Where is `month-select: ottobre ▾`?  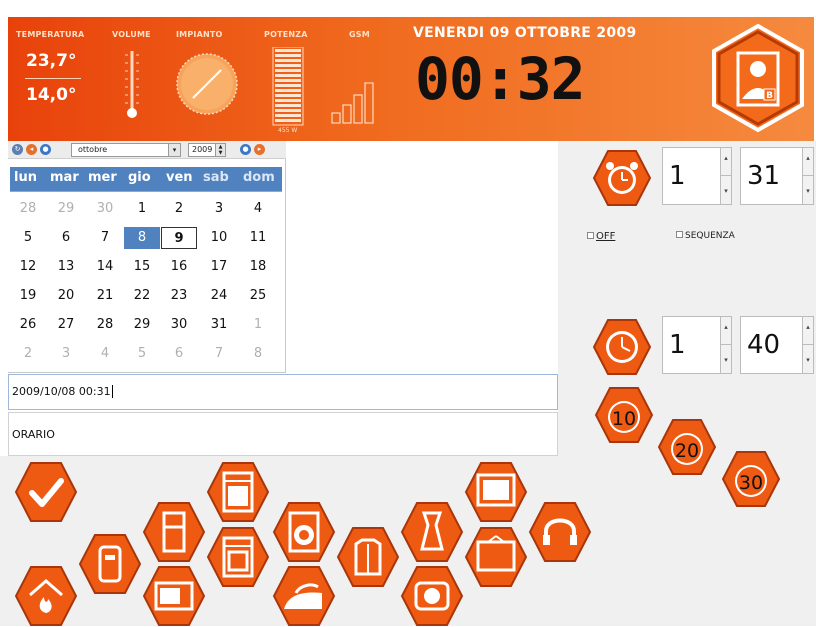
month-select: ottobre ▾ is located at coordinates (126, 150).